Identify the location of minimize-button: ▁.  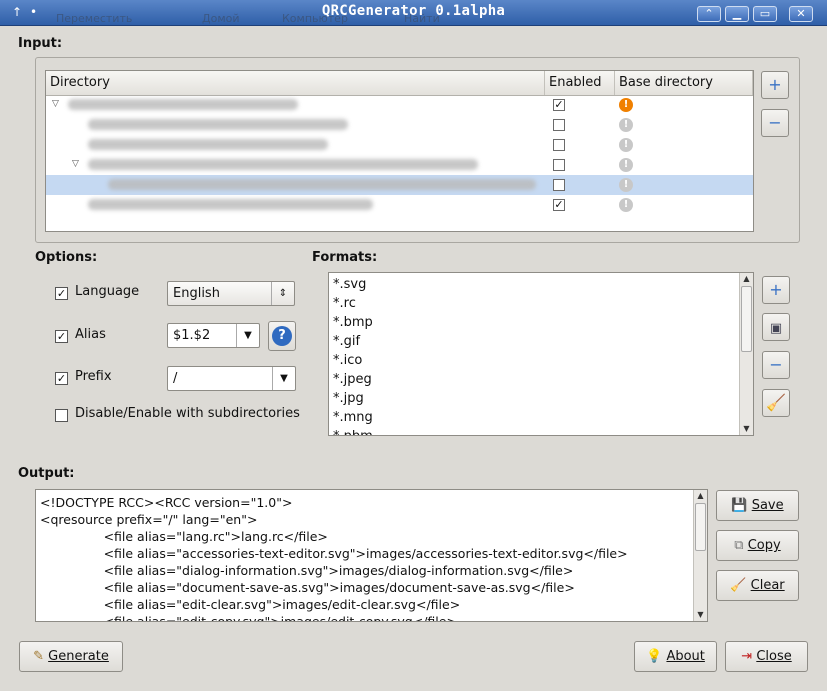
(737, 14).